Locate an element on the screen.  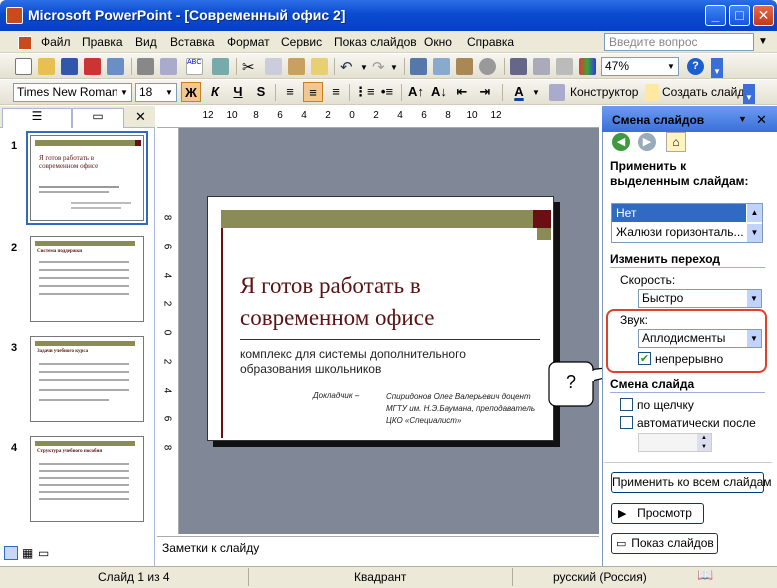
slide-thumbnail-4: Структура учебного пособия is located at coordinates (87, 479).